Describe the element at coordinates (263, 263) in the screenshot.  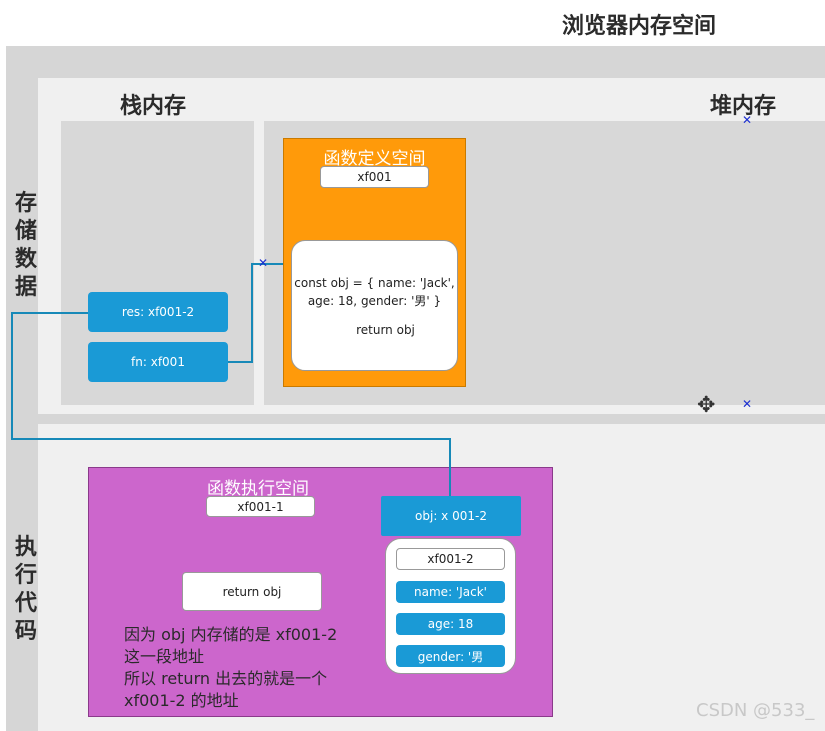
I see `connector-endpoint-marker: ✕` at that location.